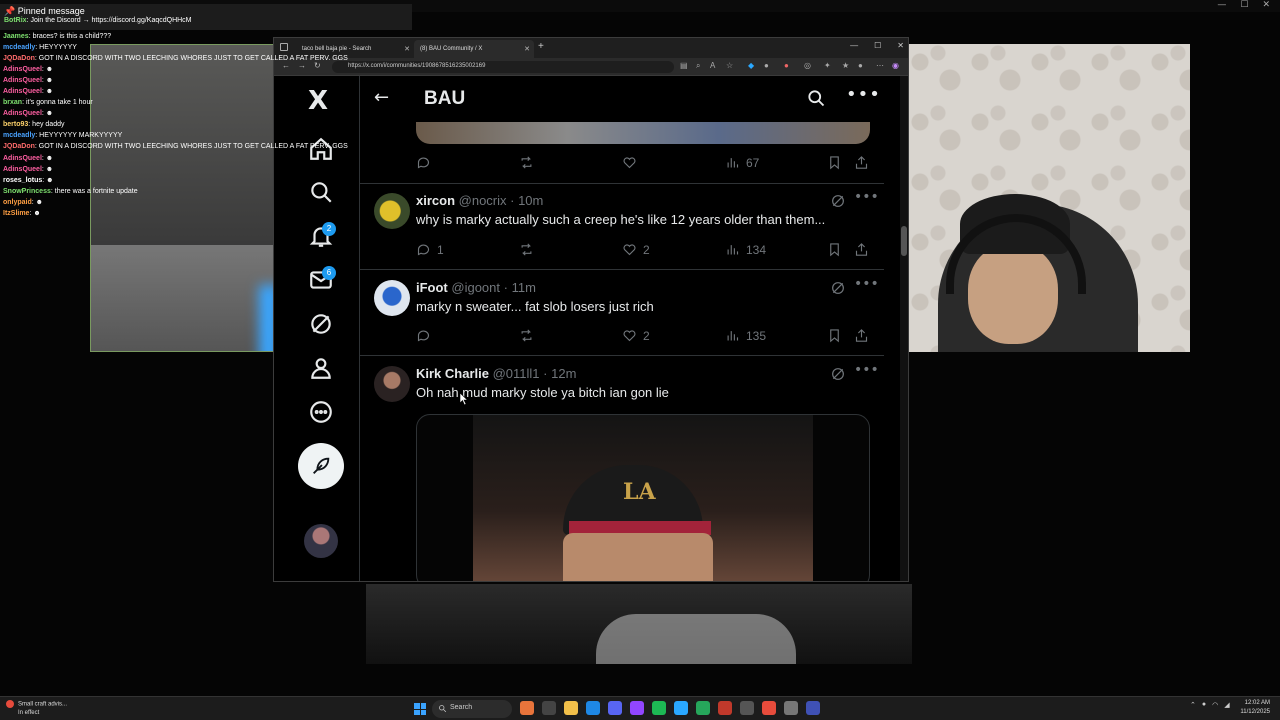 The image size is (1280, 720). What do you see at coordinates (880, 65) in the screenshot?
I see `menu-icon: ⋯` at bounding box center [880, 65].